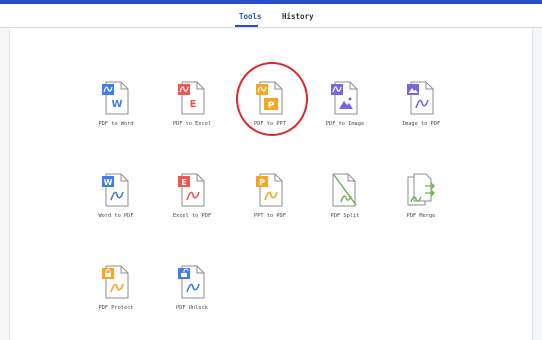 The image size is (542, 340). I want to click on tool-pdf-to-excel: E PDF to Excel, so click(192, 108).